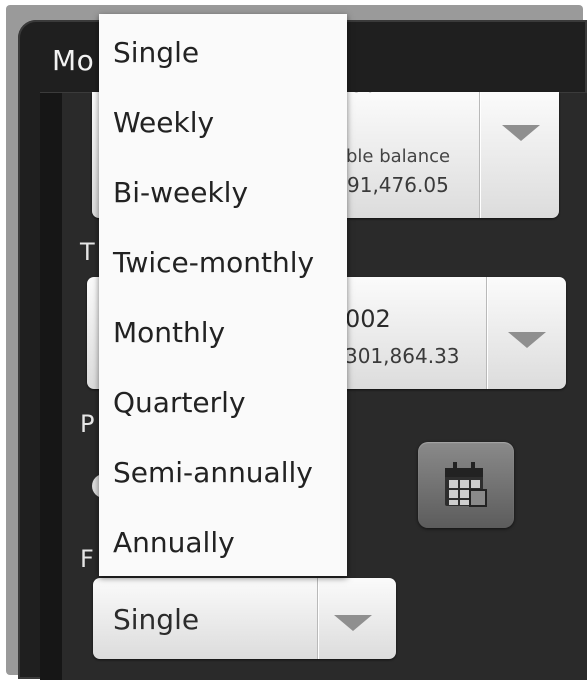 The height and width of the screenshot is (680, 587). Describe the element at coordinates (398, 185) in the screenshot. I see `from-account-balance-value: 91,476.05` at that location.